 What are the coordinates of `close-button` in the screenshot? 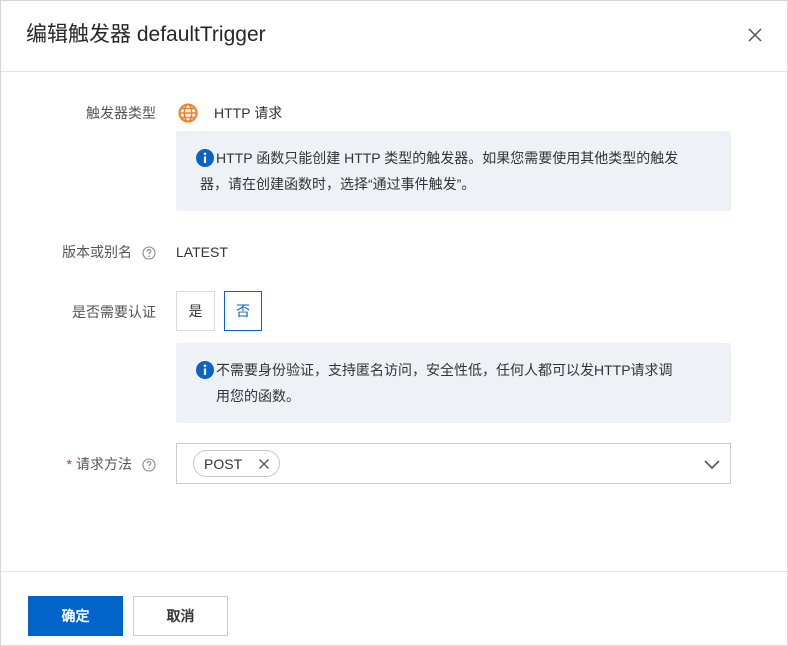 It's located at (755, 35).